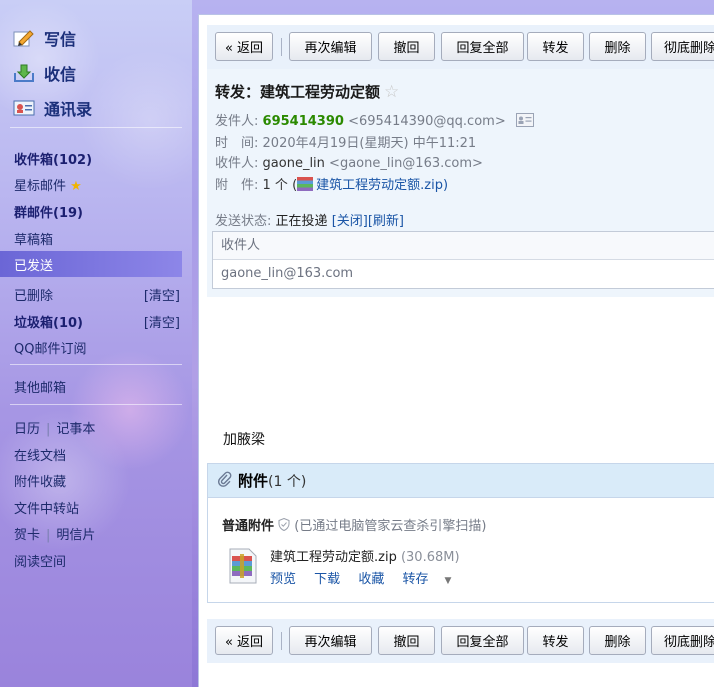 The height and width of the screenshot is (687, 714). What do you see at coordinates (371, 579) in the screenshot?
I see `favorite-link: 收藏` at bounding box center [371, 579].